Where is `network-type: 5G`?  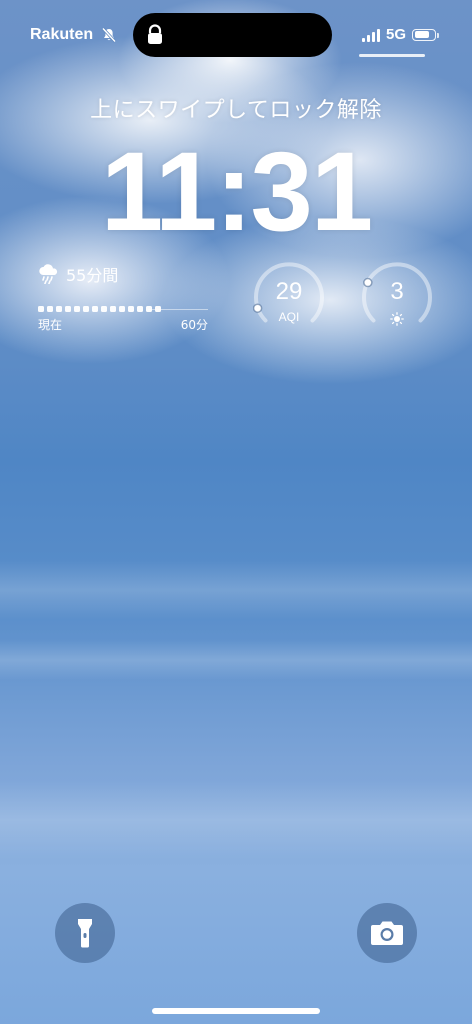 network-type: 5G is located at coordinates (395, 34).